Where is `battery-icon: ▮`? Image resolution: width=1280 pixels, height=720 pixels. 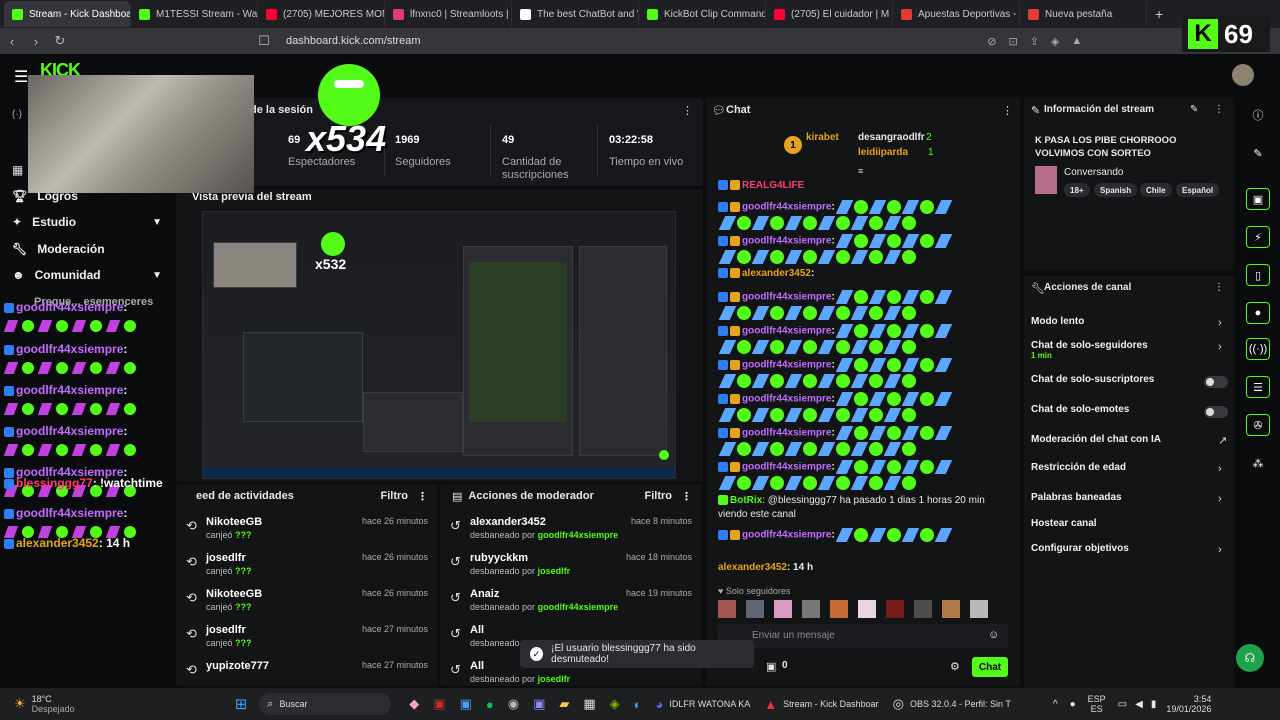
battery-icon: ▮ is located at coordinates (1154, 704).